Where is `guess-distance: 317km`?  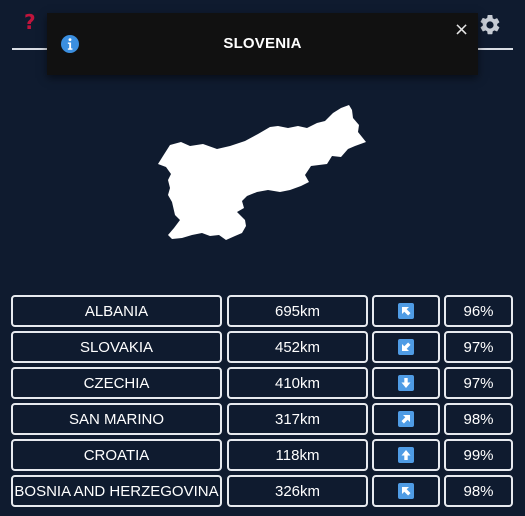 guess-distance: 317km is located at coordinates (297, 419).